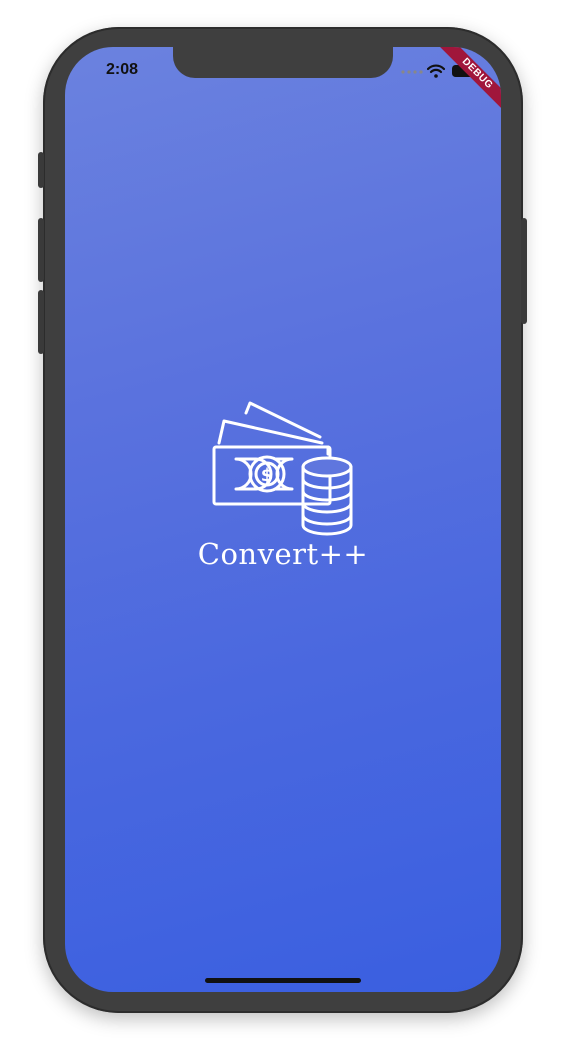 This screenshot has width=566, height=1056. I want to click on wifi-icon, so click(436, 71).